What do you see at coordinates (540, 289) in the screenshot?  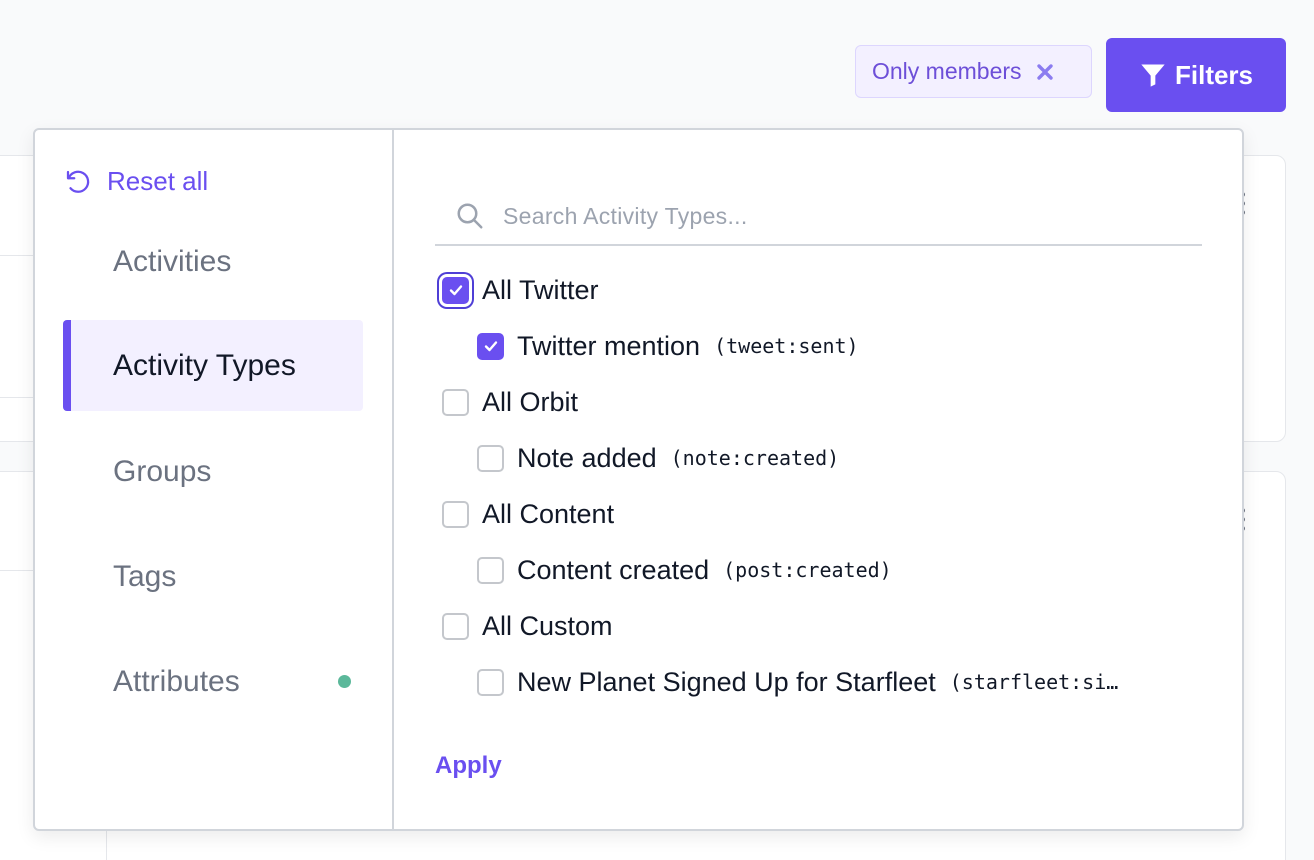 I see `option-label: All Twitter` at bounding box center [540, 289].